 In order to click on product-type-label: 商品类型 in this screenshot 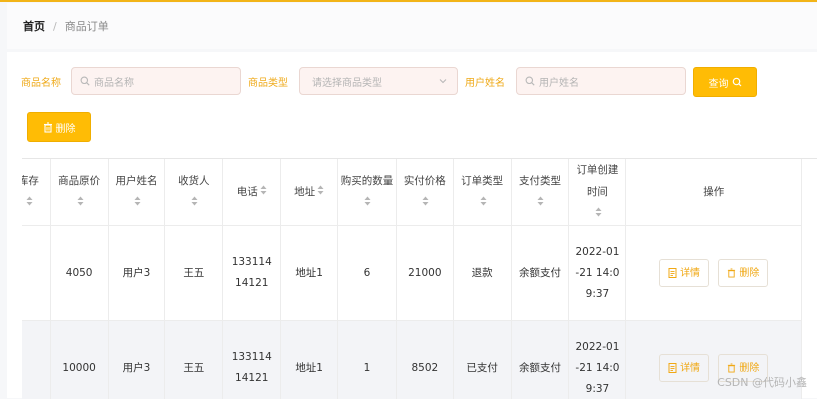, I will do `click(268, 81)`.